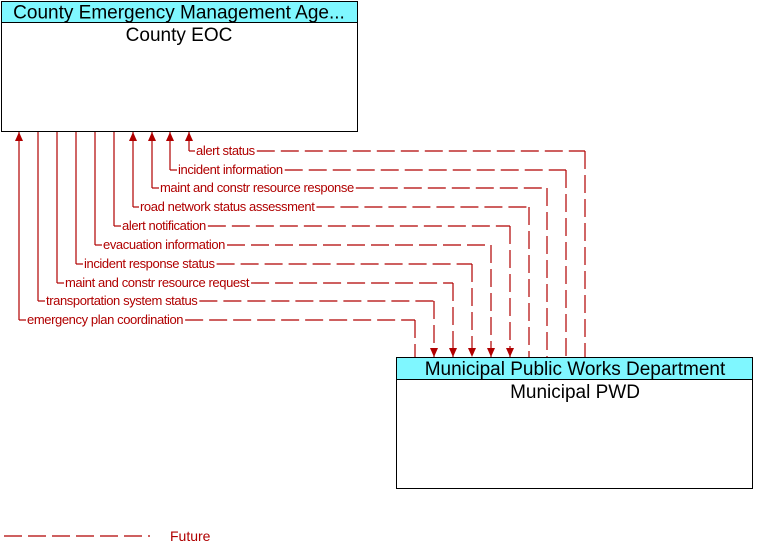 This screenshot has width=764, height=554. What do you see at coordinates (164, 225) in the screenshot?
I see `flow-label: alert notification` at bounding box center [164, 225].